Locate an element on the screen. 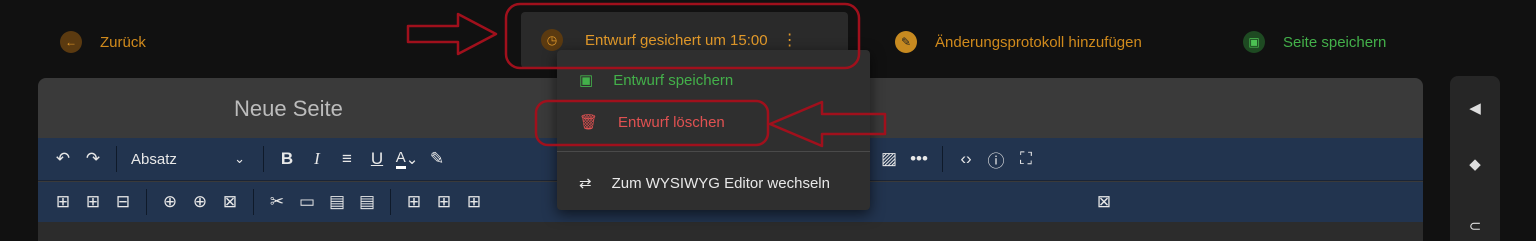 The image size is (1536, 241). menu-item-switch-editor: ⇄ Zum WYSIWYG Editor wechseln is located at coordinates (713, 183).